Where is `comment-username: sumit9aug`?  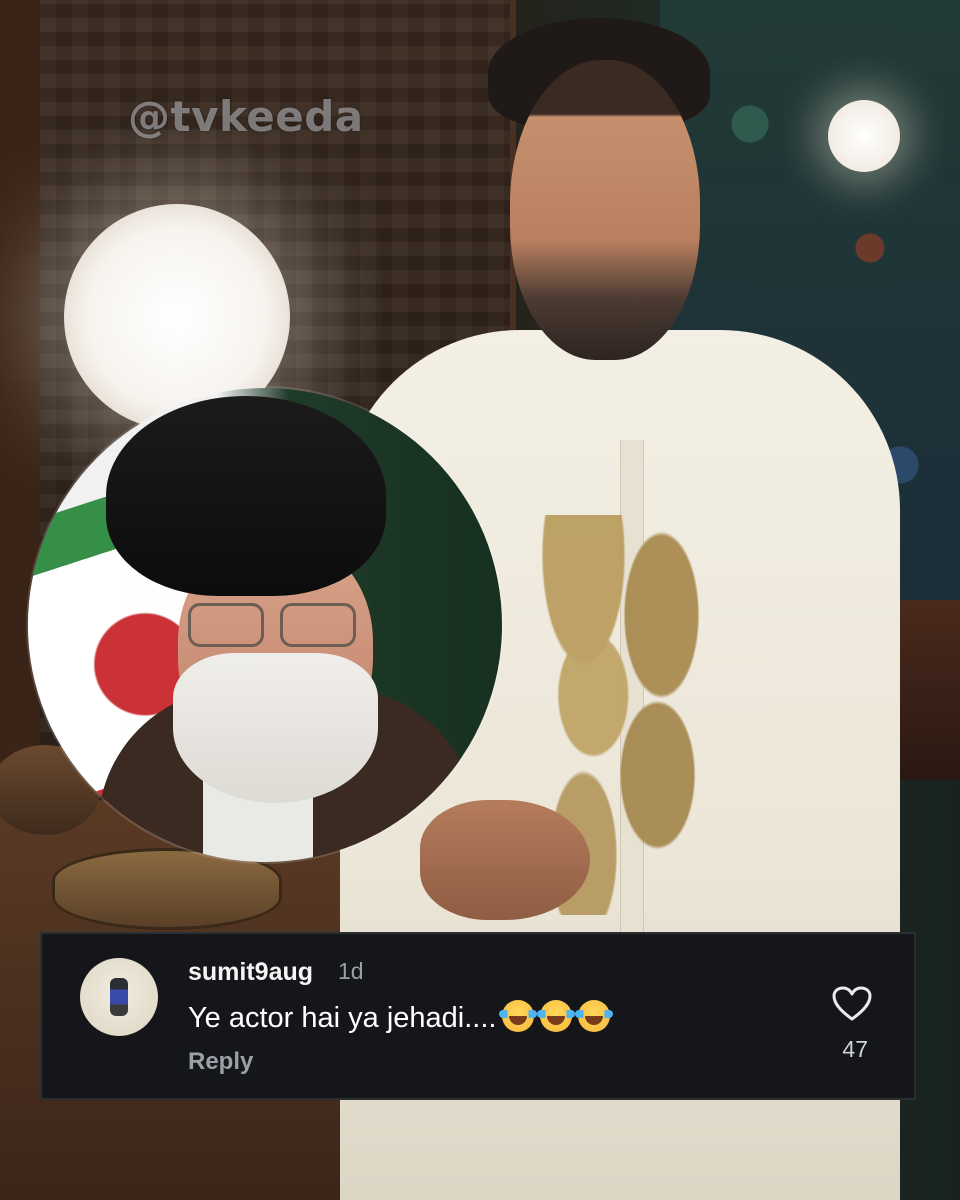 comment-username: sumit9aug is located at coordinates (250, 972).